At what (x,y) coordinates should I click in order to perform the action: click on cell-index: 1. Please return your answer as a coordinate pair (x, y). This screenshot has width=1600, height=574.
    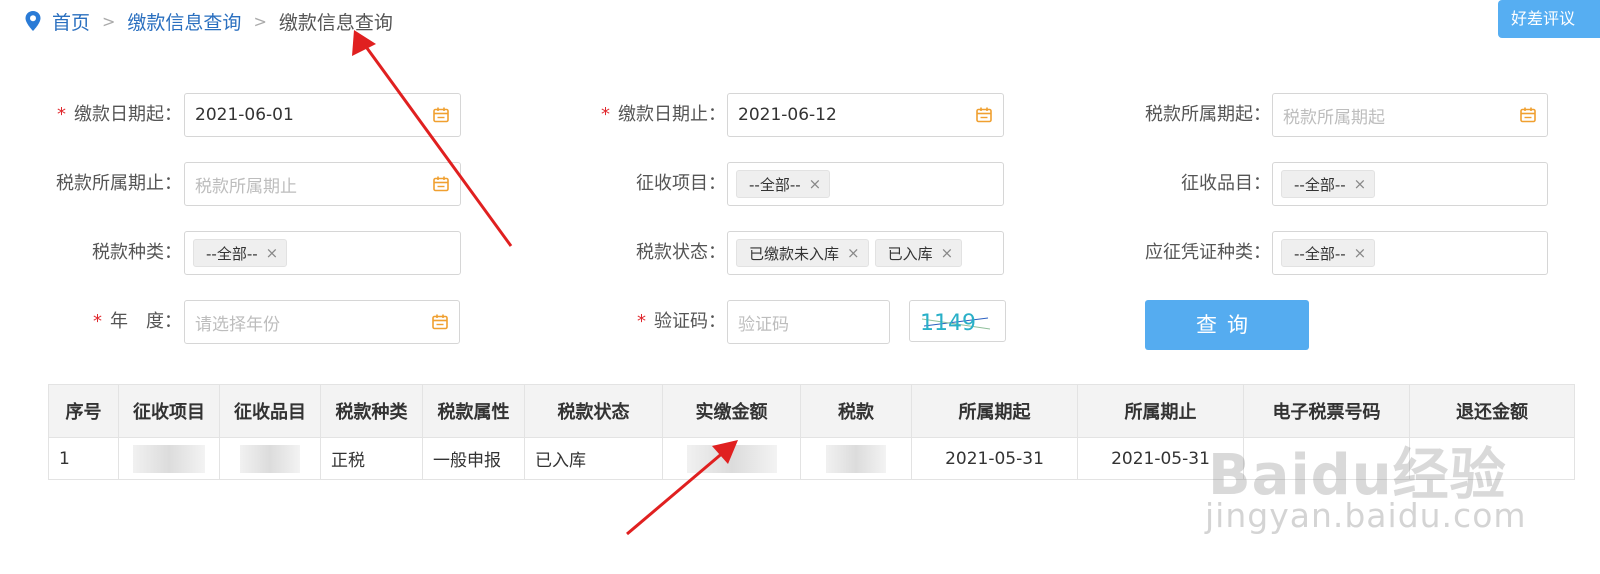
    Looking at the image, I should click on (83, 458).